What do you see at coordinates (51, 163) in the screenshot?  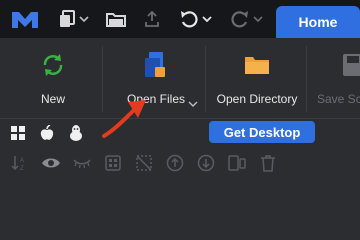 I see `eye-icon` at bounding box center [51, 163].